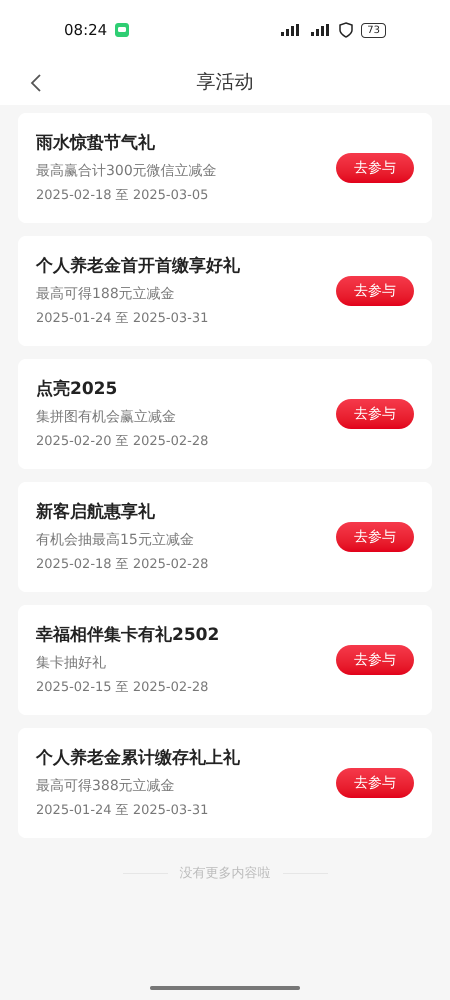 Image resolution: width=450 pixels, height=1000 pixels. Describe the element at coordinates (126, 171) in the screenshot. I see `activity-description: 最高赢合计300元微信立减金` at that location.